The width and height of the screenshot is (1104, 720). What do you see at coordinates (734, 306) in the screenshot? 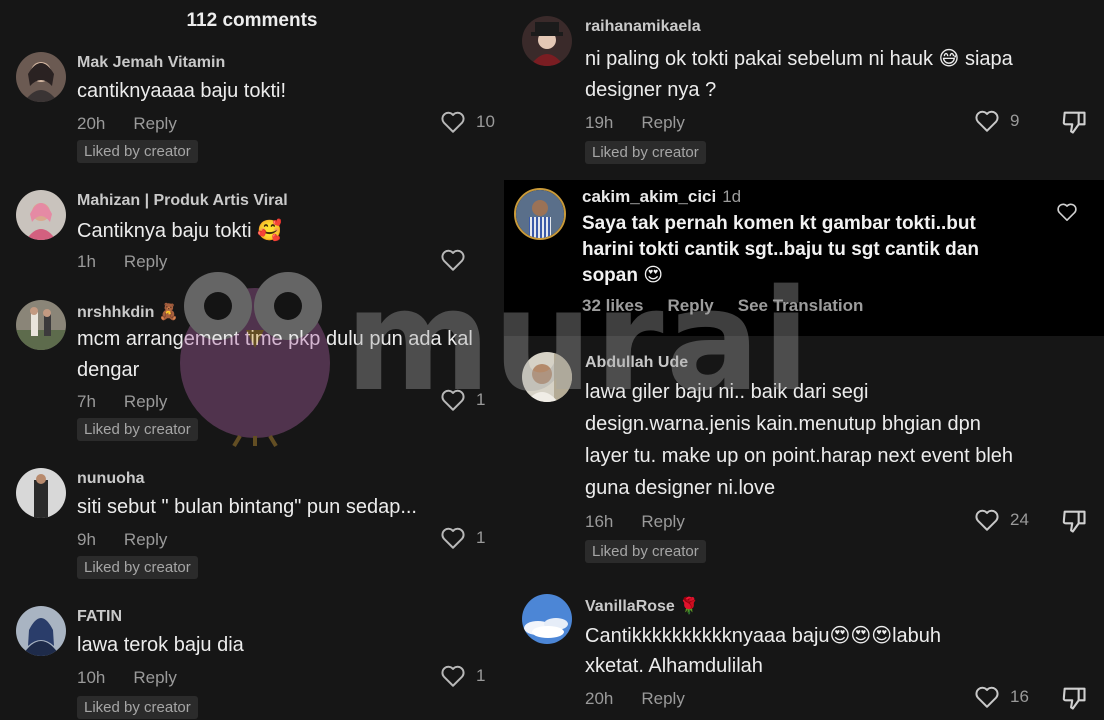
I see `comment-meta: 32 likes Reply See Translation` at bounding box center [734, 306].